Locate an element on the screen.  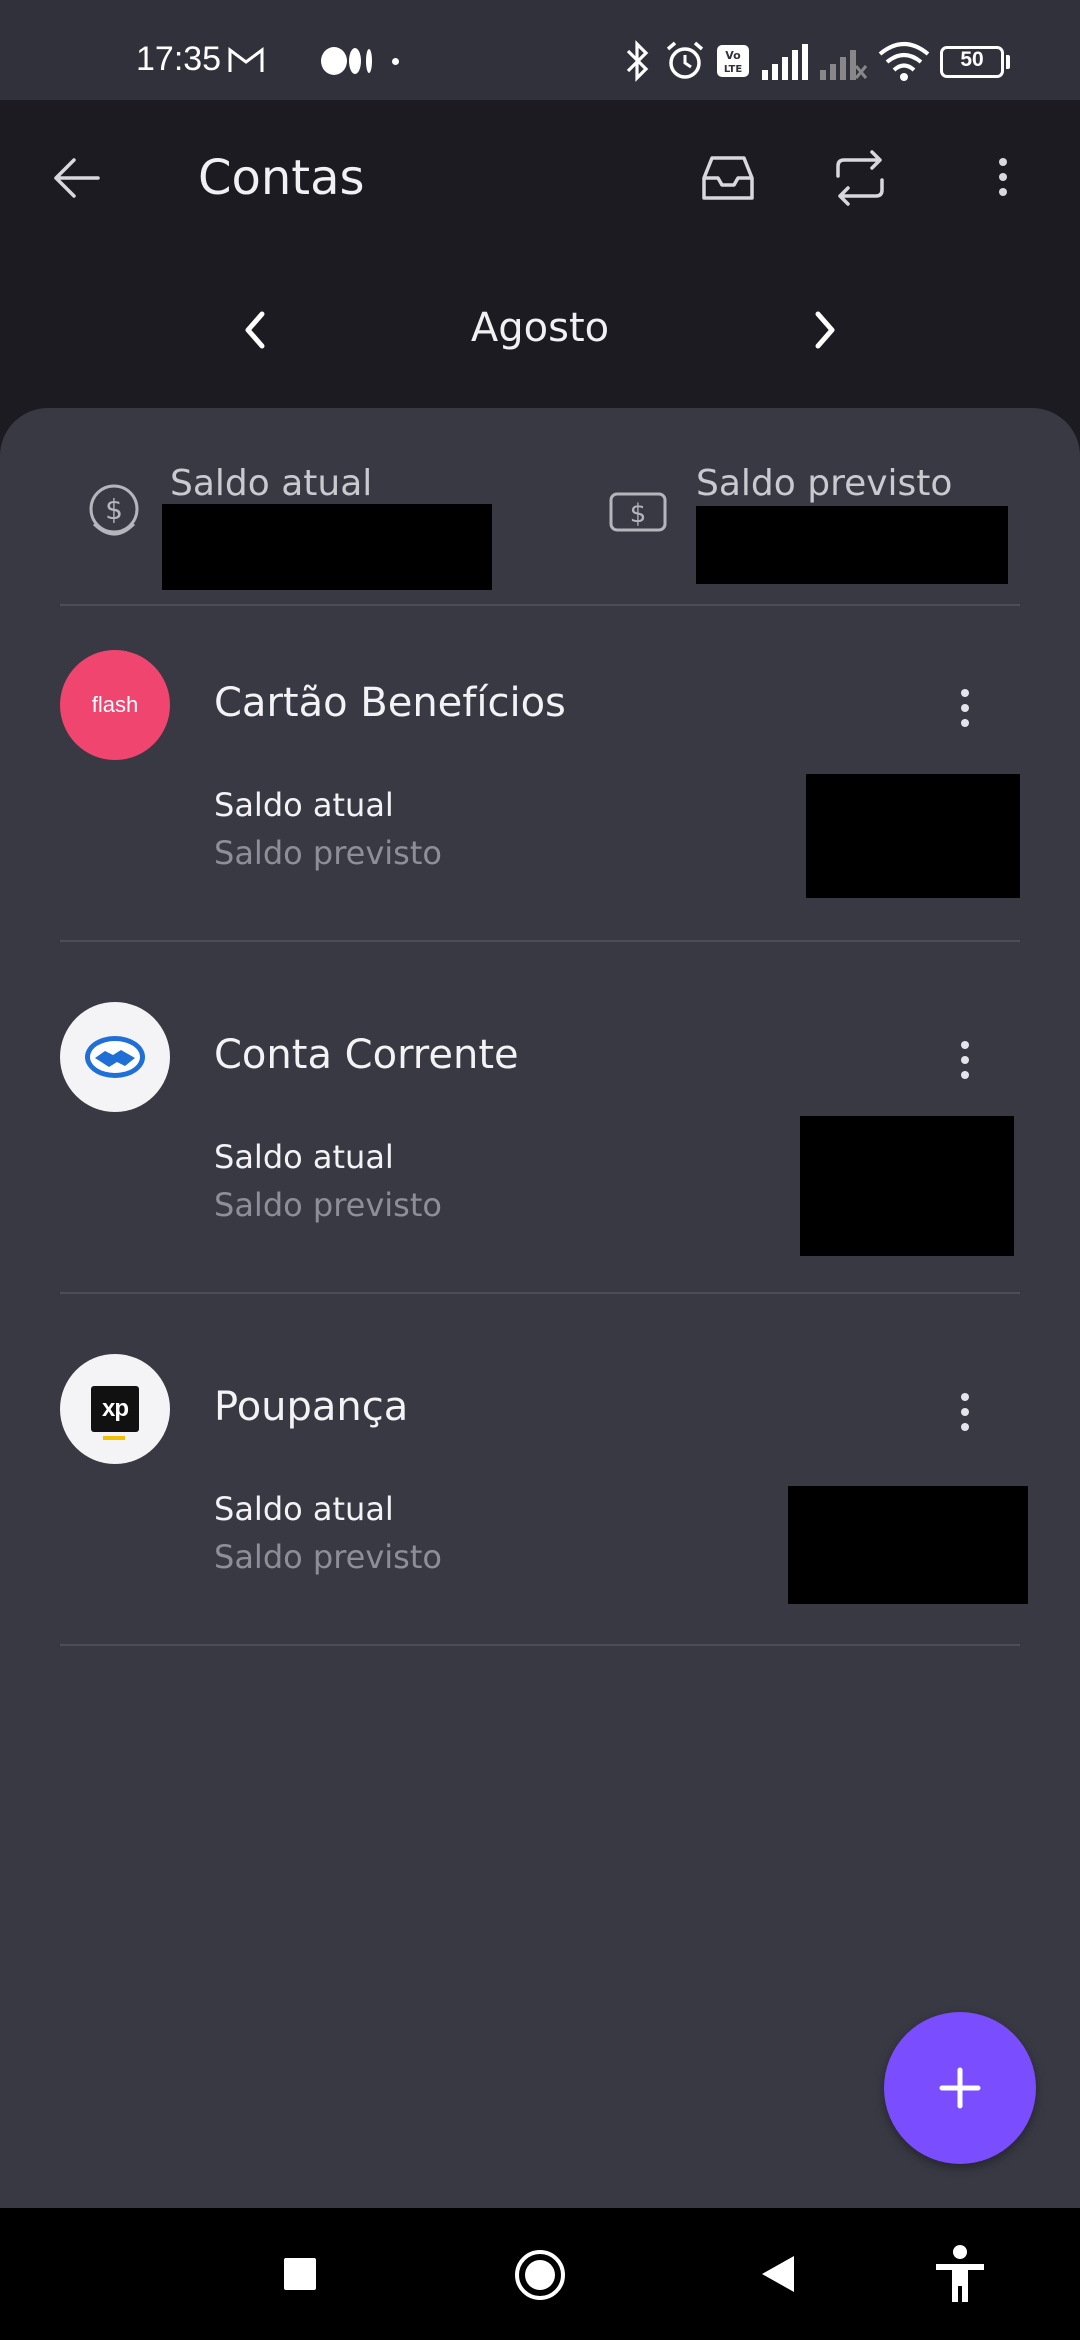
system-nav-bar is located at coordinates (540, 2274).